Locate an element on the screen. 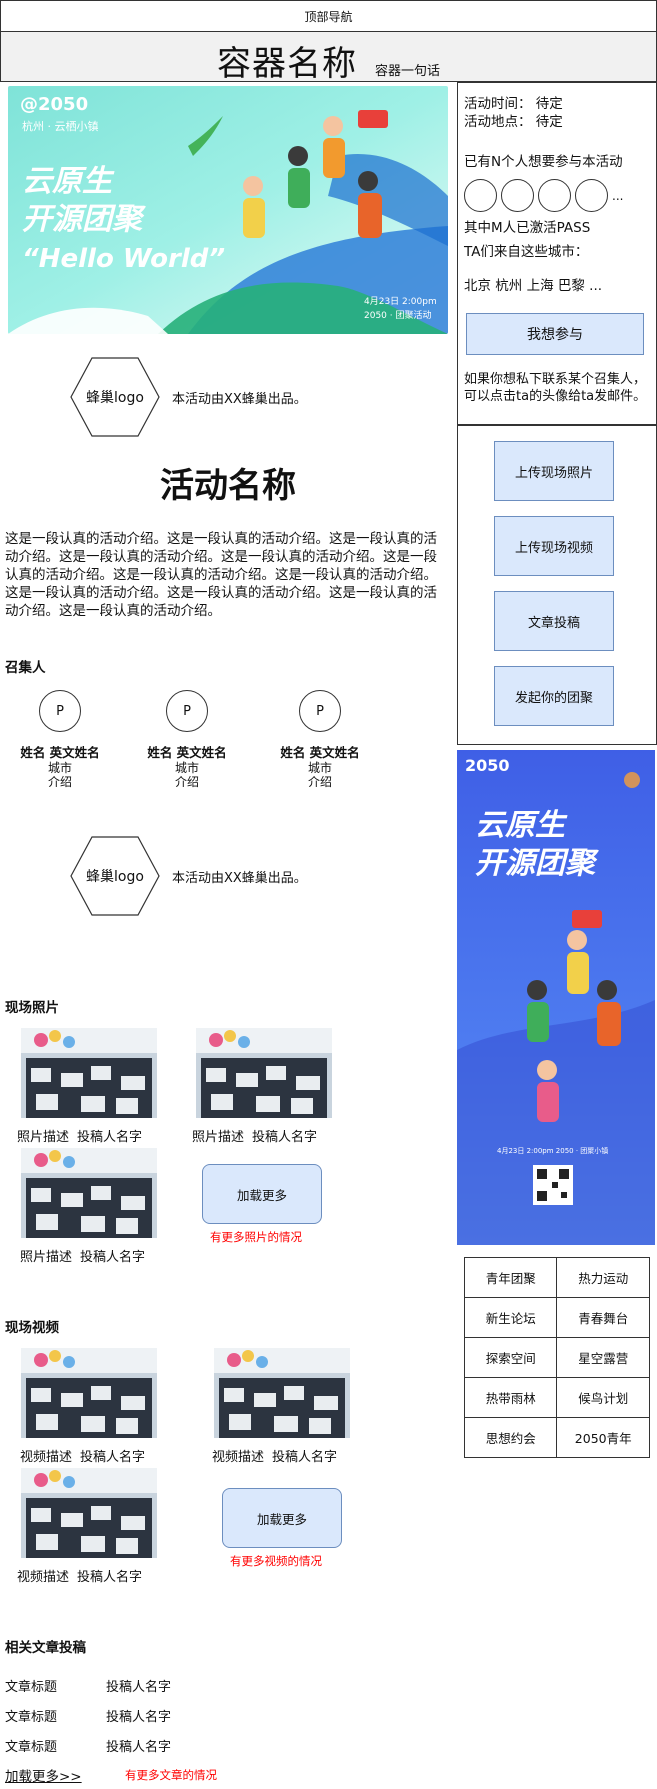 This screenshot has height=1789, width=657. cities-title: TA们来自这些城市： is located at coordinates (526, 252).